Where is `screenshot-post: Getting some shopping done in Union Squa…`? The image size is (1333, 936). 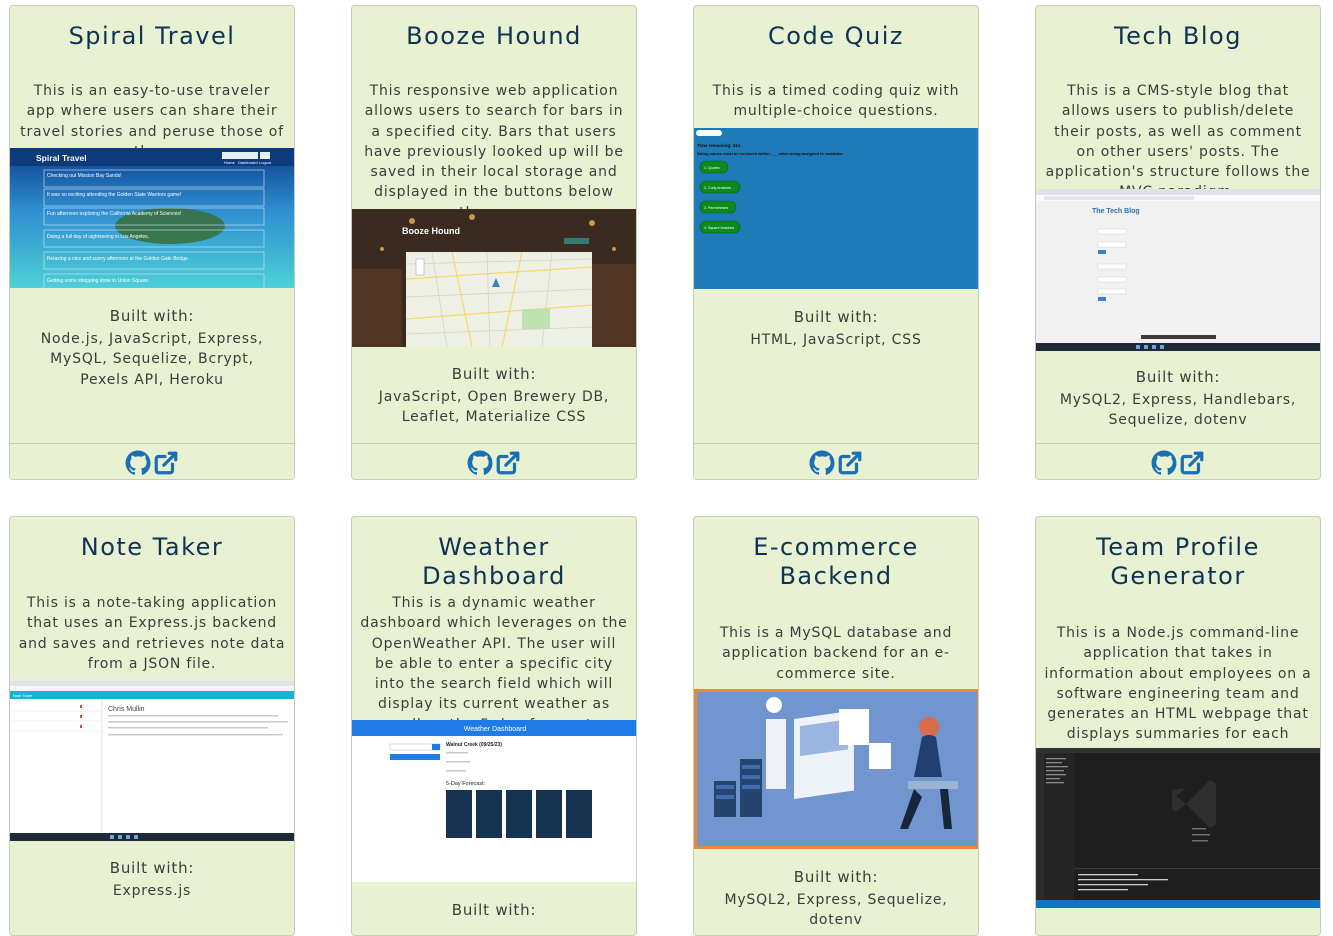 screenshot-post: Getting some shopping done in Union Squa… is located at coordinates (98, 281).